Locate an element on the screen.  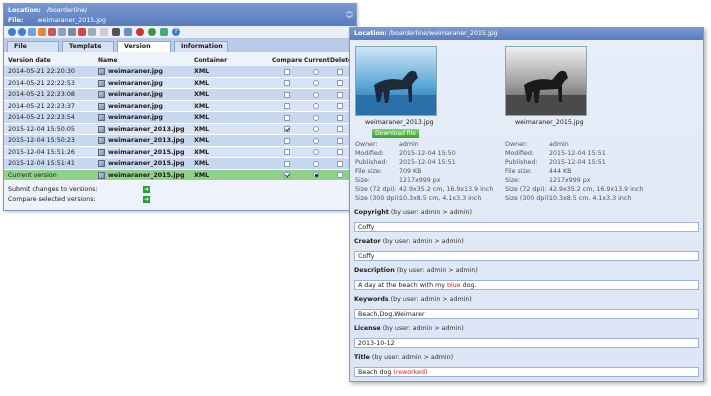
version-date: 2014-05-21 22:20:30 is located at coordinates (41, 71).